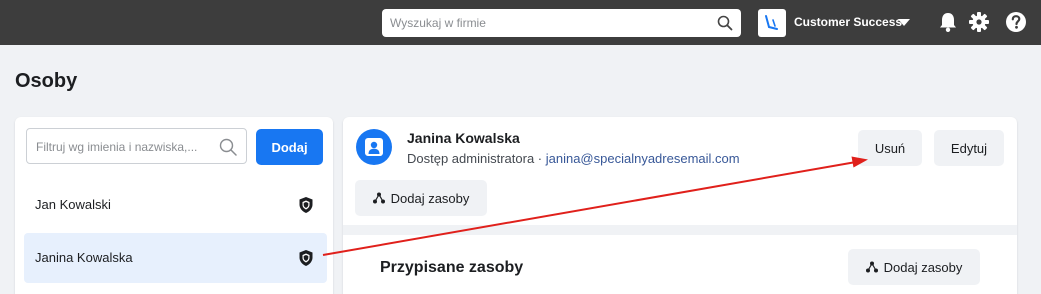 The image size is (1041, 294). I want to click on business-search, so click(561, 23).